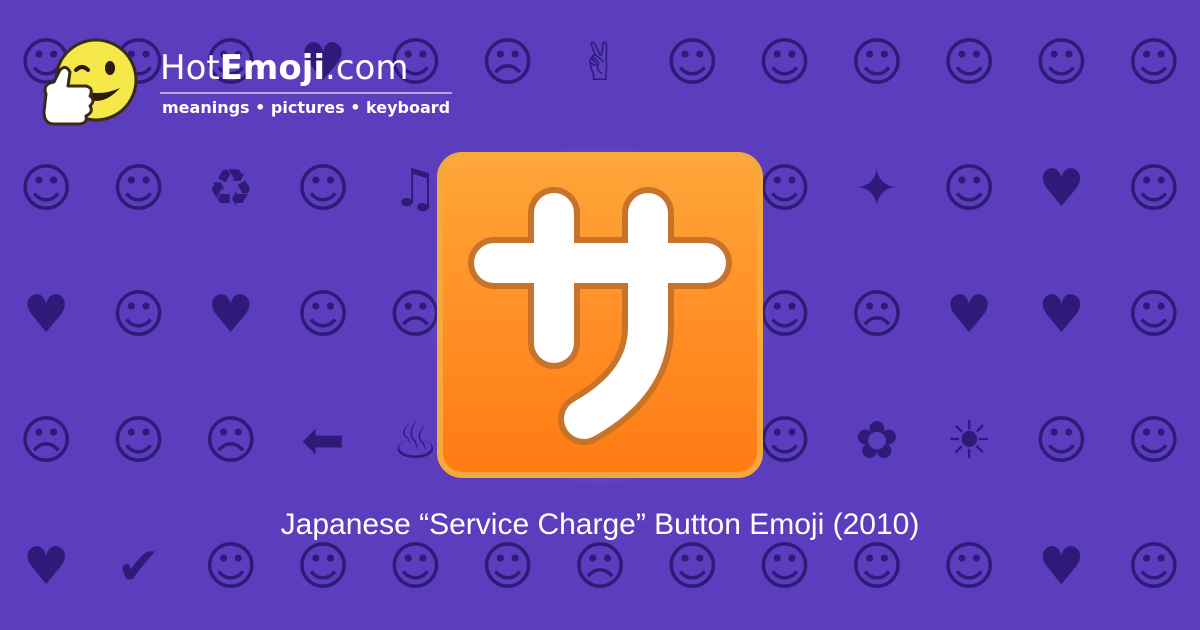 Image resolution: width=1200 pixels, height=630 pixels. I want to click on background-emoji-icon: ✿, so click(877, 441).